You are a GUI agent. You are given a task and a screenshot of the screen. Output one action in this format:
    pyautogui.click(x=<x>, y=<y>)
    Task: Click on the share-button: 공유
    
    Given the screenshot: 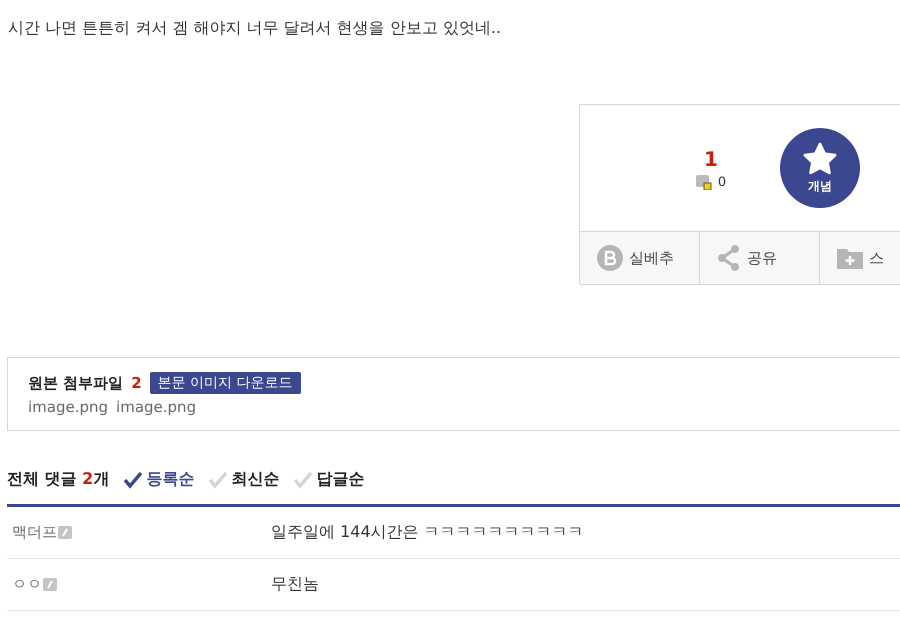 What is the action you would take?
    pyautogui.click(x=760, y=258)
    